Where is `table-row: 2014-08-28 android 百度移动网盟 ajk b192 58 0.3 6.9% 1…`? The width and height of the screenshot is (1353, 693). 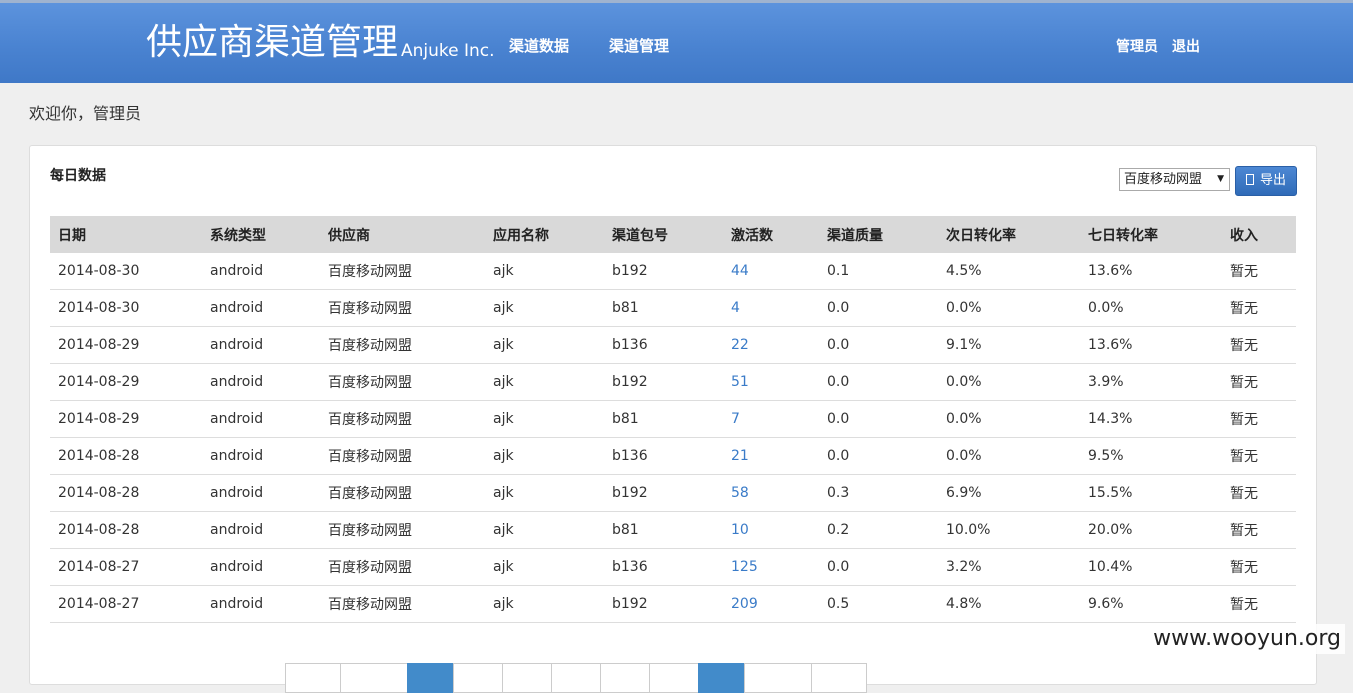 table-row: 2014-08-28 android 百度移动网盟 ajk b192 58 0.3 6.9% 1… is located at coordinates (673, 493).